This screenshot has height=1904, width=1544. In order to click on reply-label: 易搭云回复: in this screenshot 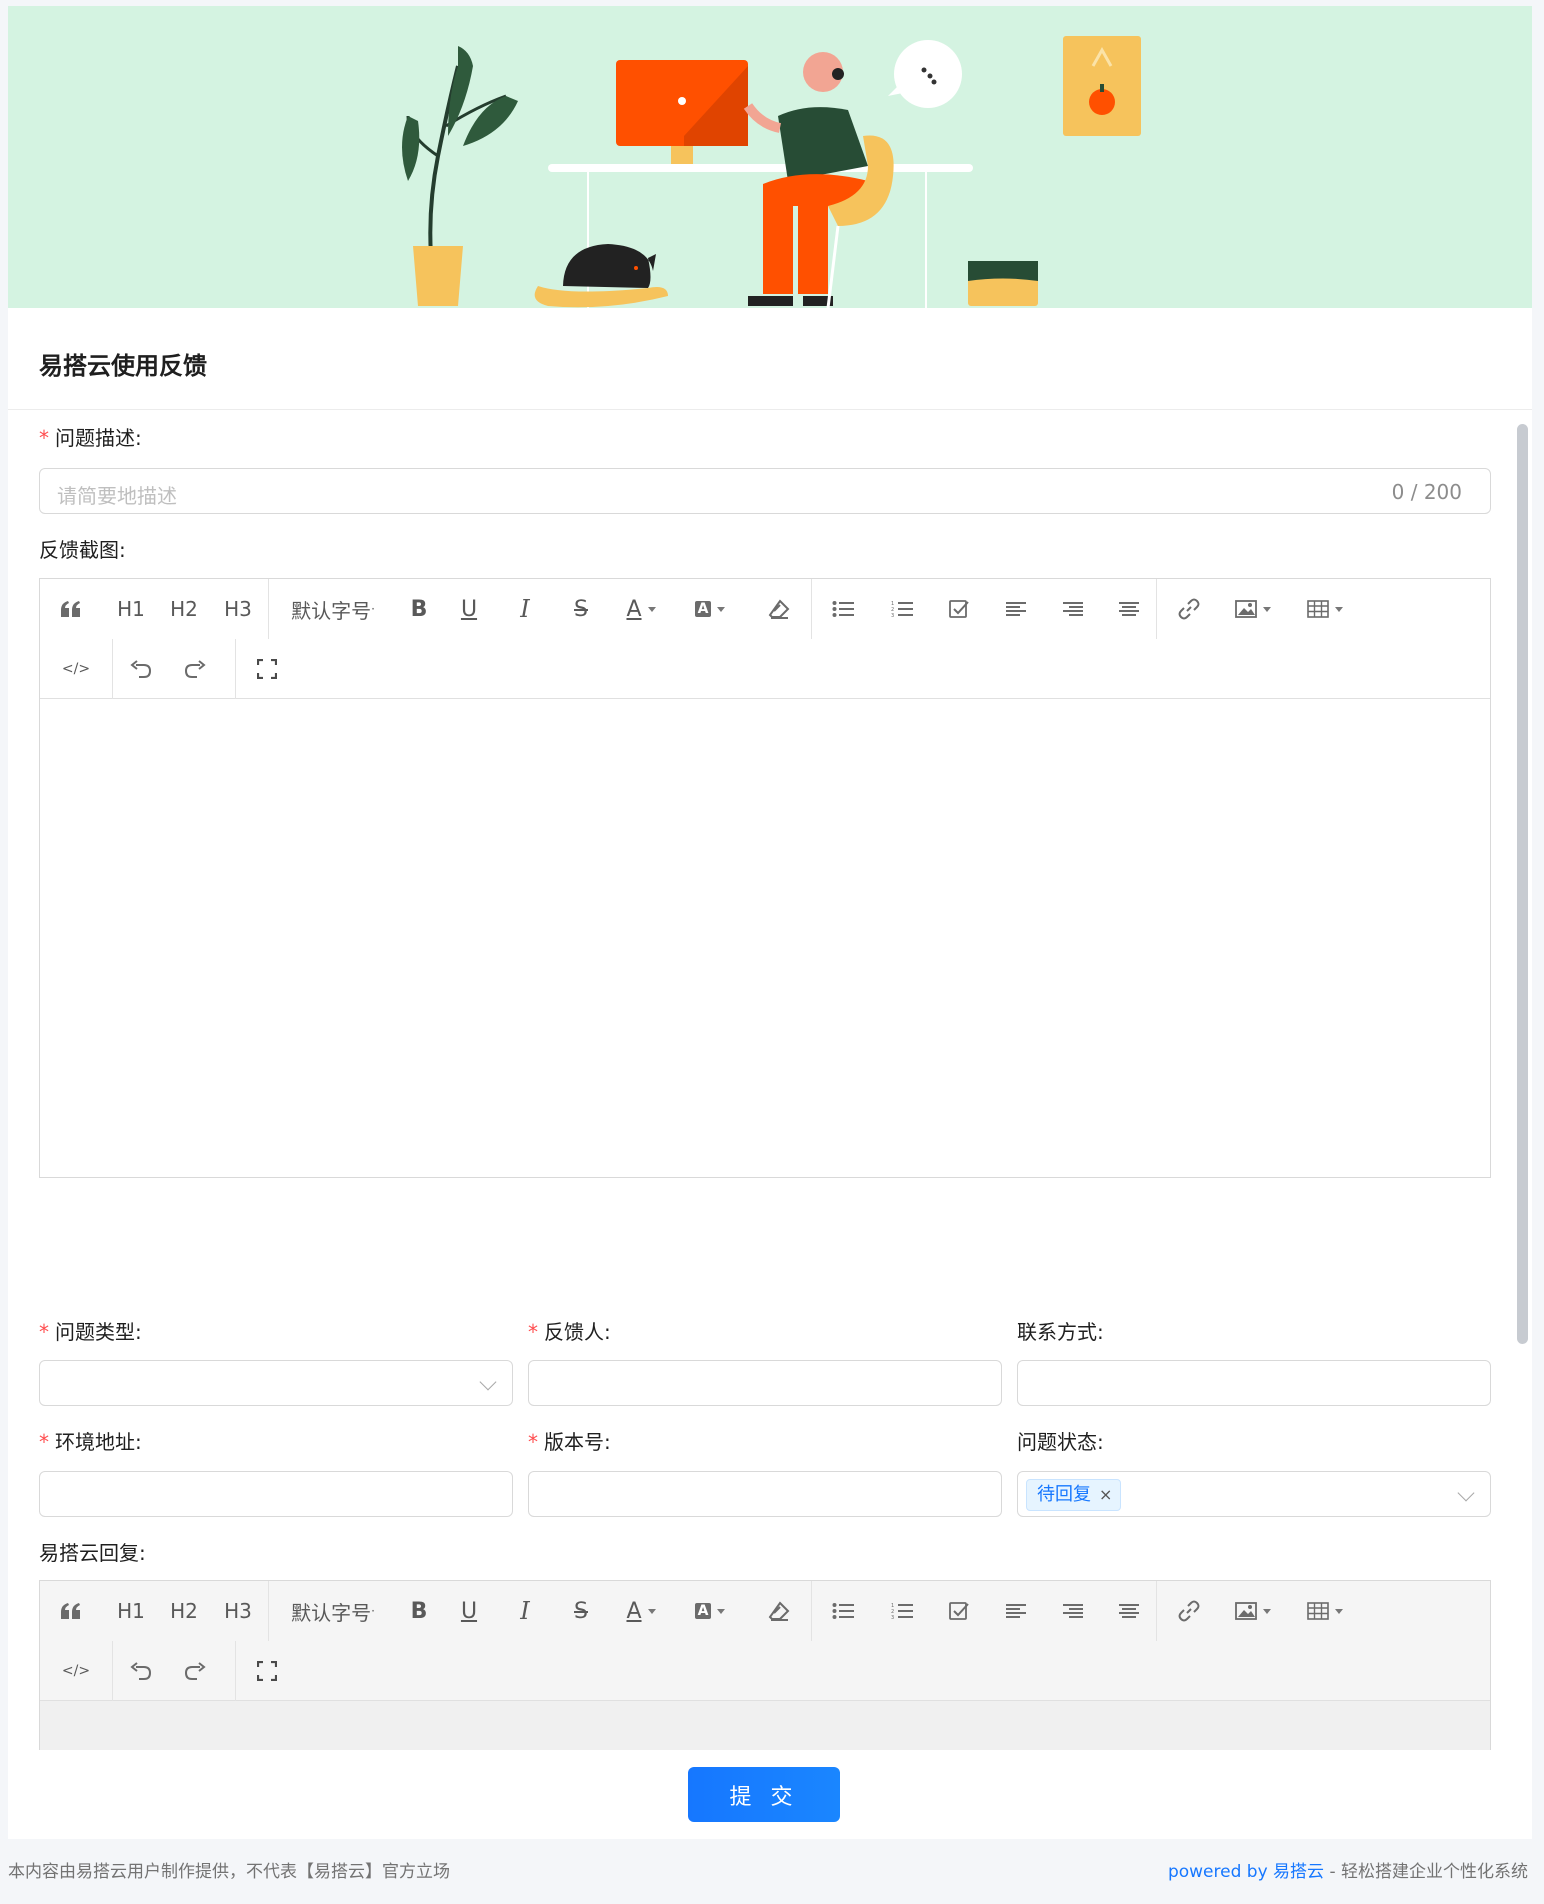, I will do `click(92, 1553)`.